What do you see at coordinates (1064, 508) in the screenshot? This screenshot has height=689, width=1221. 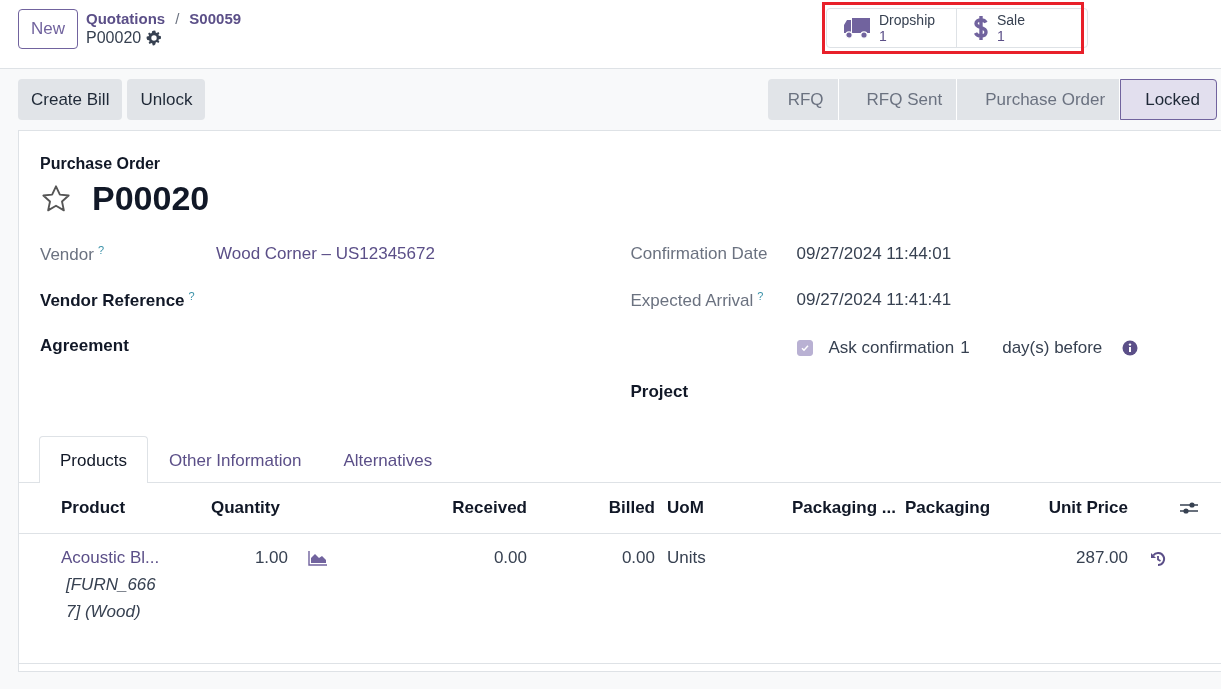 I see `column-header: Unit Price` at bounding box center [1064, 508].